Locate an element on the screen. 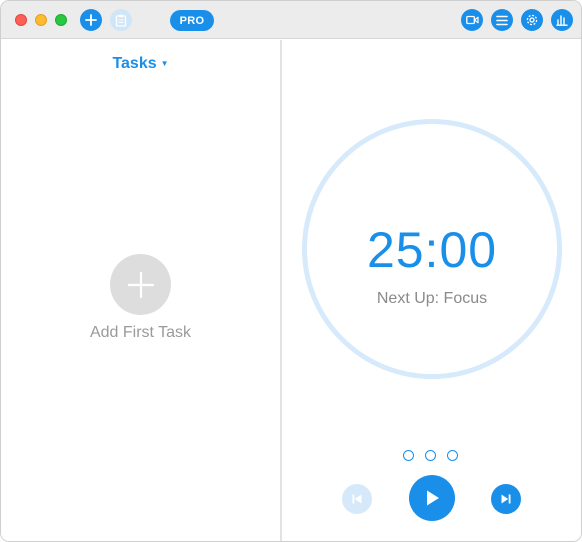 This screenshot has width=582, height=542. skip-forward-icon is located at coordinates (506, 499).